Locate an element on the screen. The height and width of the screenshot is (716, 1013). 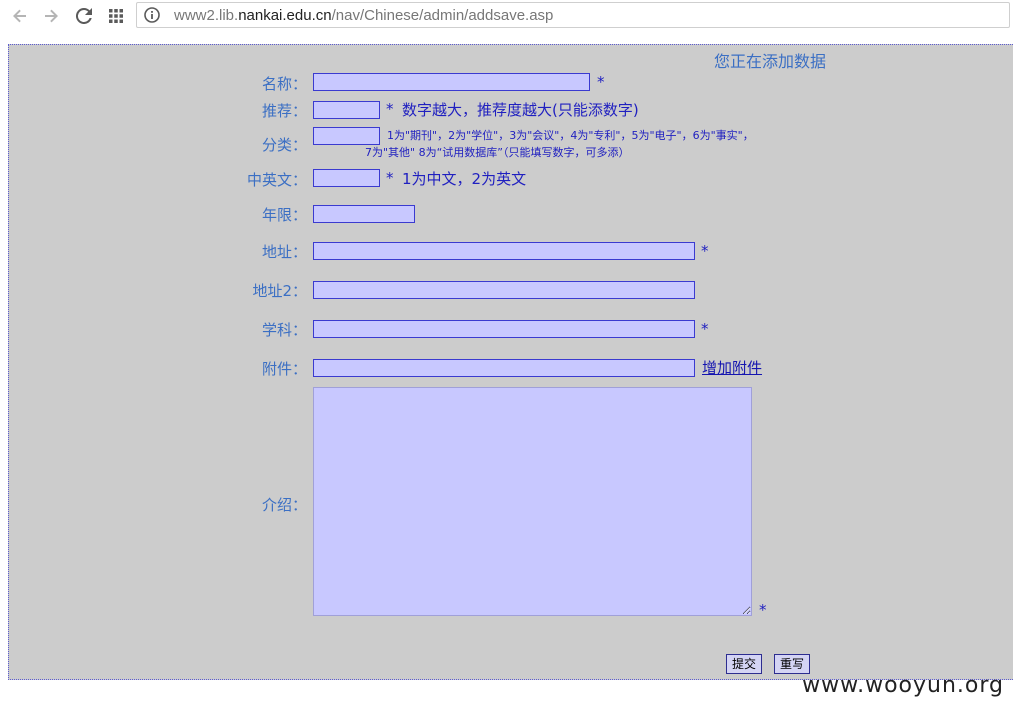
address2-input is located at coordinates (504, 290).